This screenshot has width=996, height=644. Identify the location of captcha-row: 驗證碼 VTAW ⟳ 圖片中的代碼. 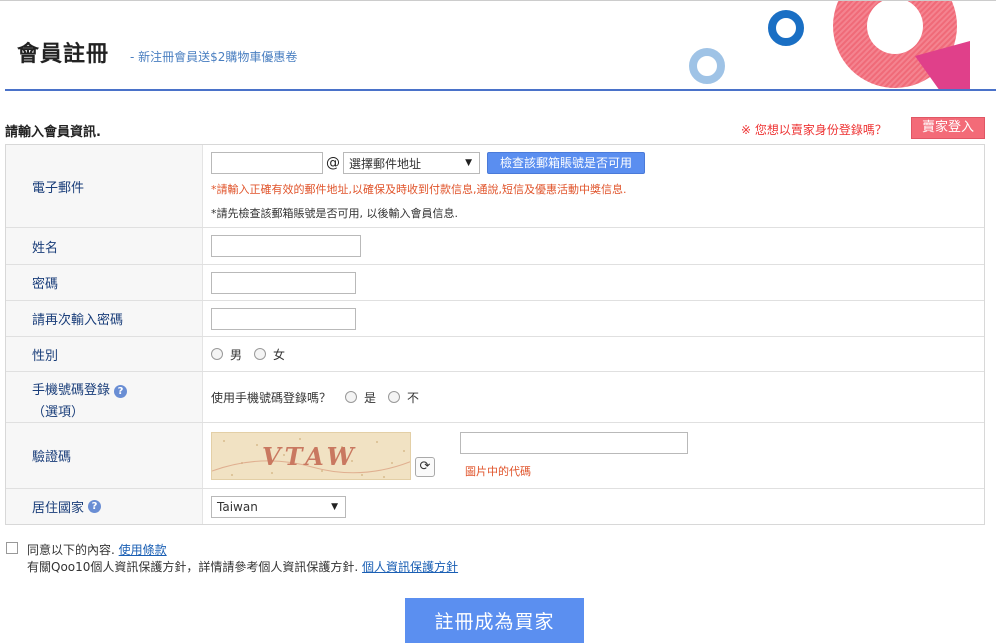
(495, 456).